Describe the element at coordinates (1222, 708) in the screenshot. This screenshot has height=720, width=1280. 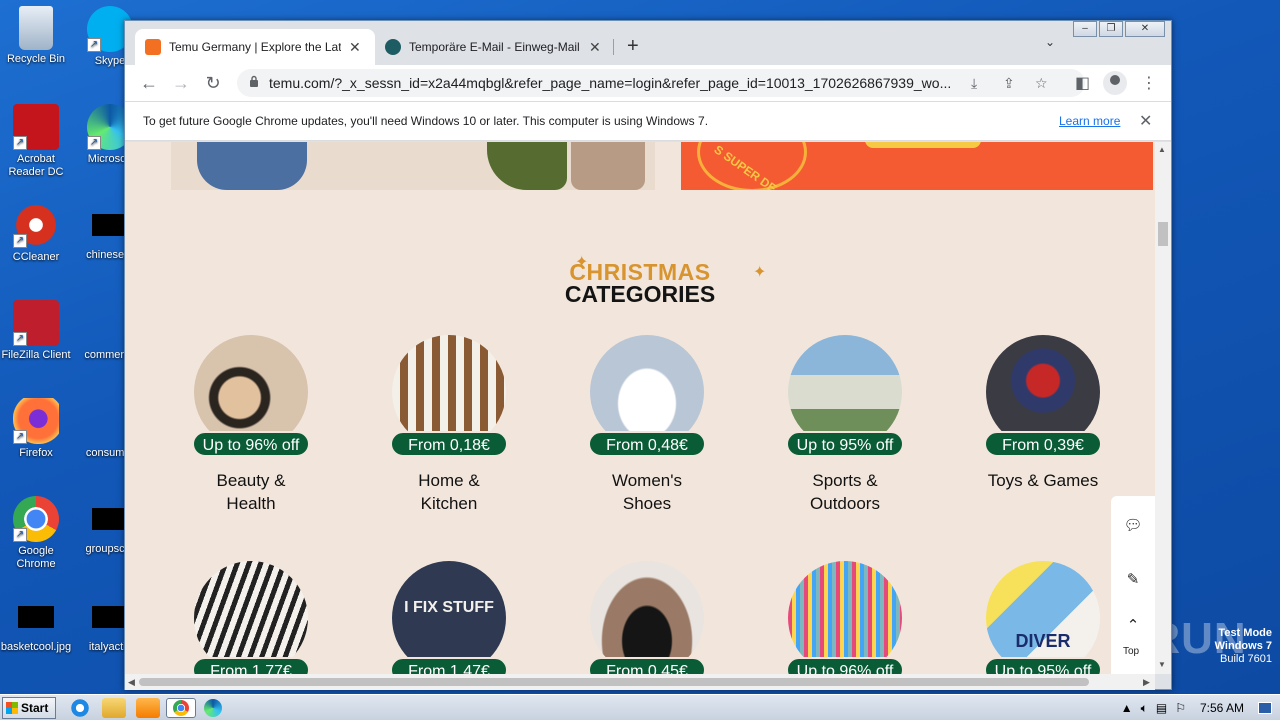
I see `clock: 7:56 AM` at that location.